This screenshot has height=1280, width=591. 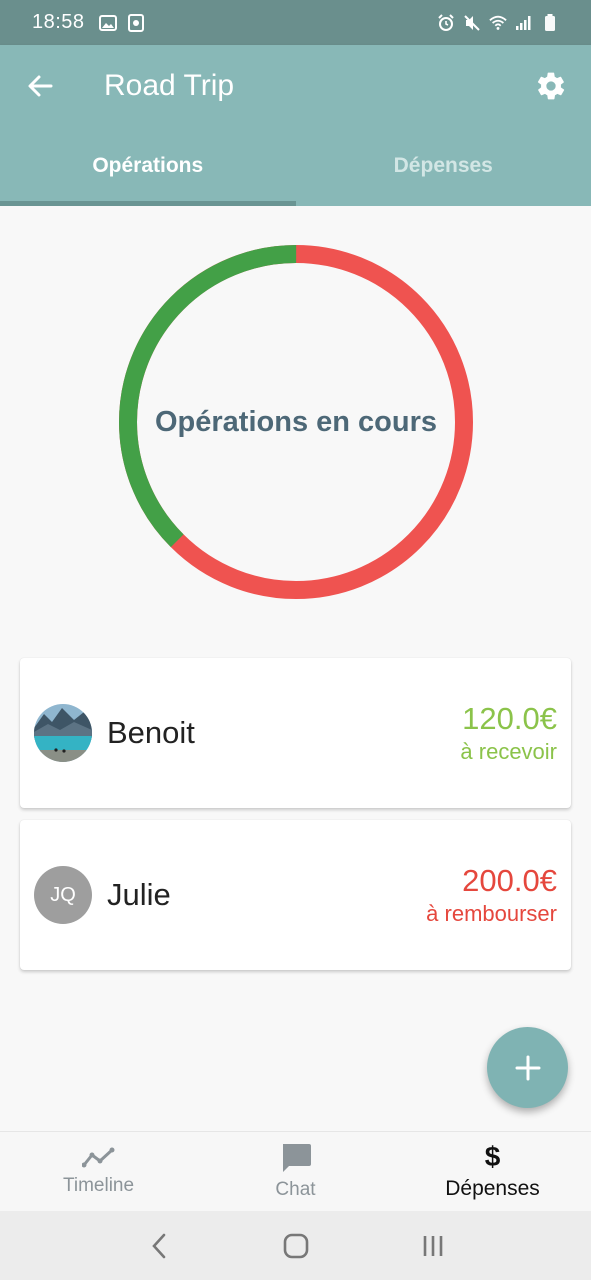 What do you see at coordinates (492, 1188) in the screenshot?
I see `nav-label: Dépenses` at bounding box center [492, 1188].